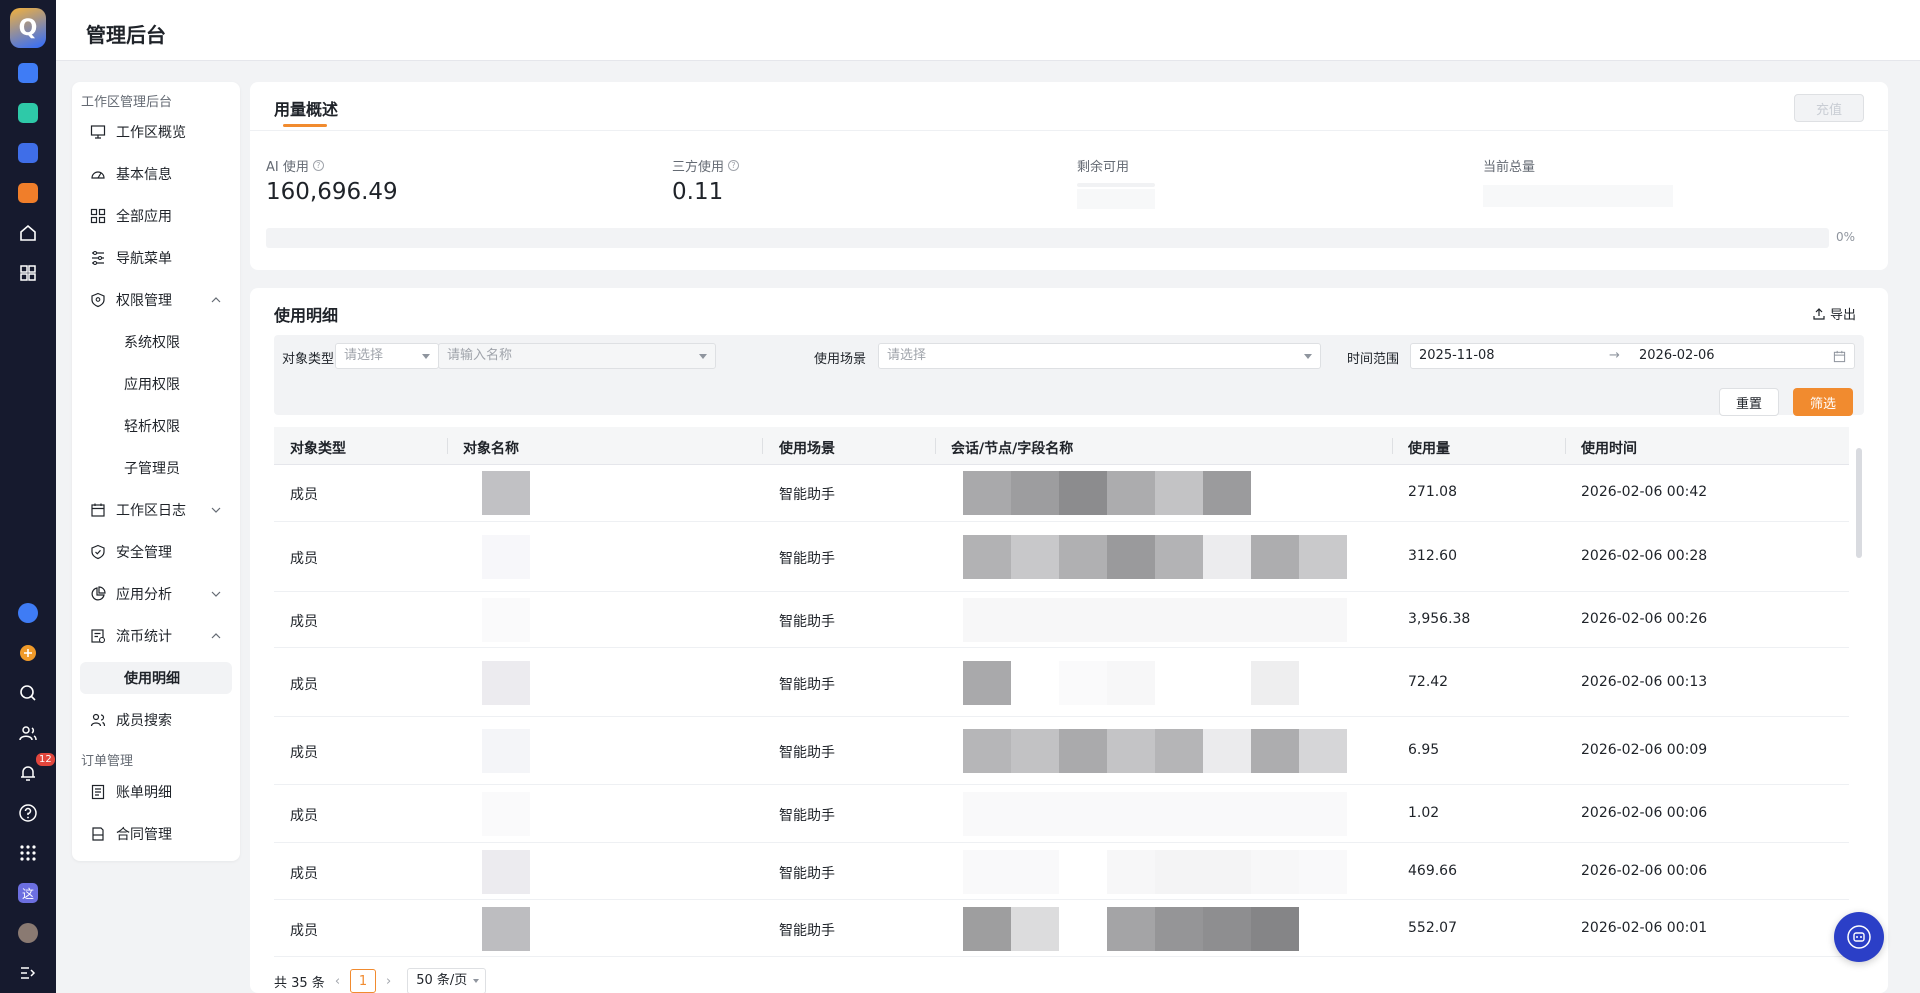 Image resolution: width=1920 pixels, height=993 pixels. I want to click on column-header: 对象名称, so click(491, 448).